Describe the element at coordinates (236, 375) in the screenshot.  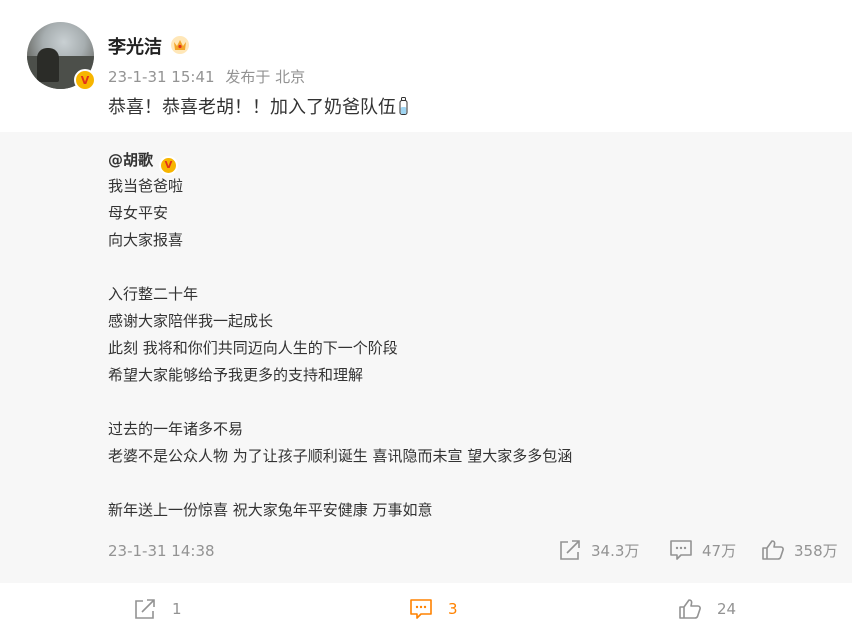
I see `repost-line: 希望大家能够给予我更多的支持和理解` at that location.